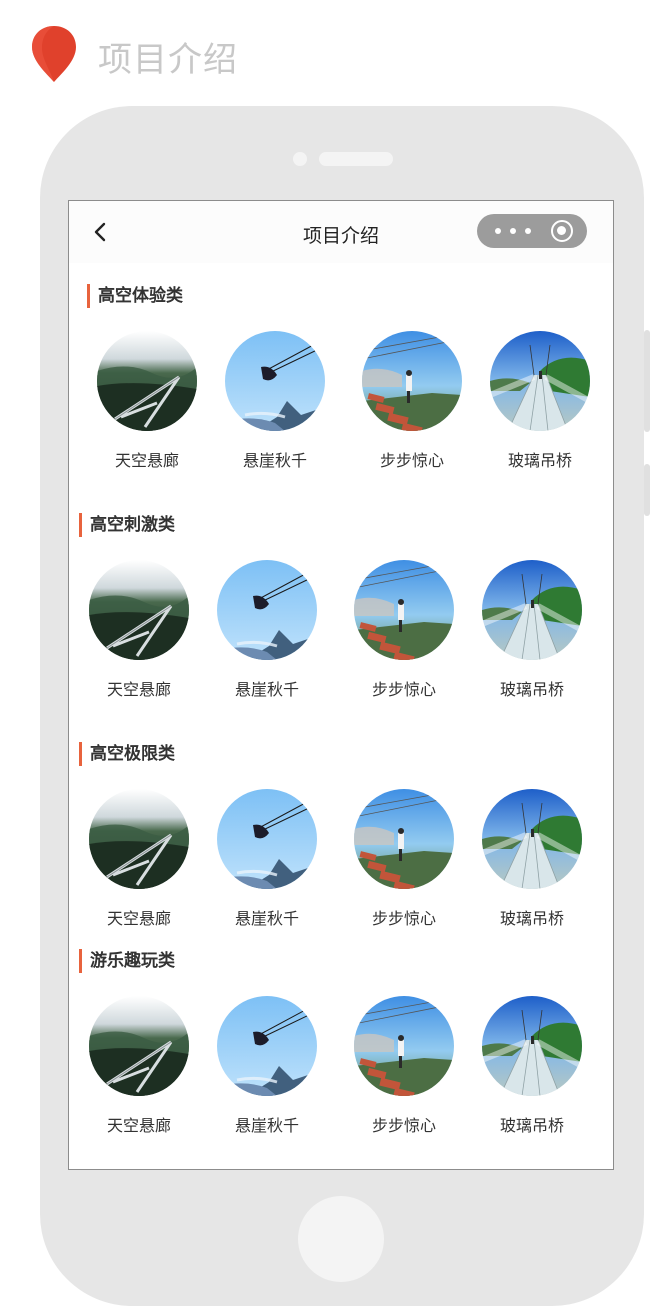 Image resolution: width=652 pixels, height=1309 pixels. I want to click on section-title: 高空刺激类, so click(127, 525).